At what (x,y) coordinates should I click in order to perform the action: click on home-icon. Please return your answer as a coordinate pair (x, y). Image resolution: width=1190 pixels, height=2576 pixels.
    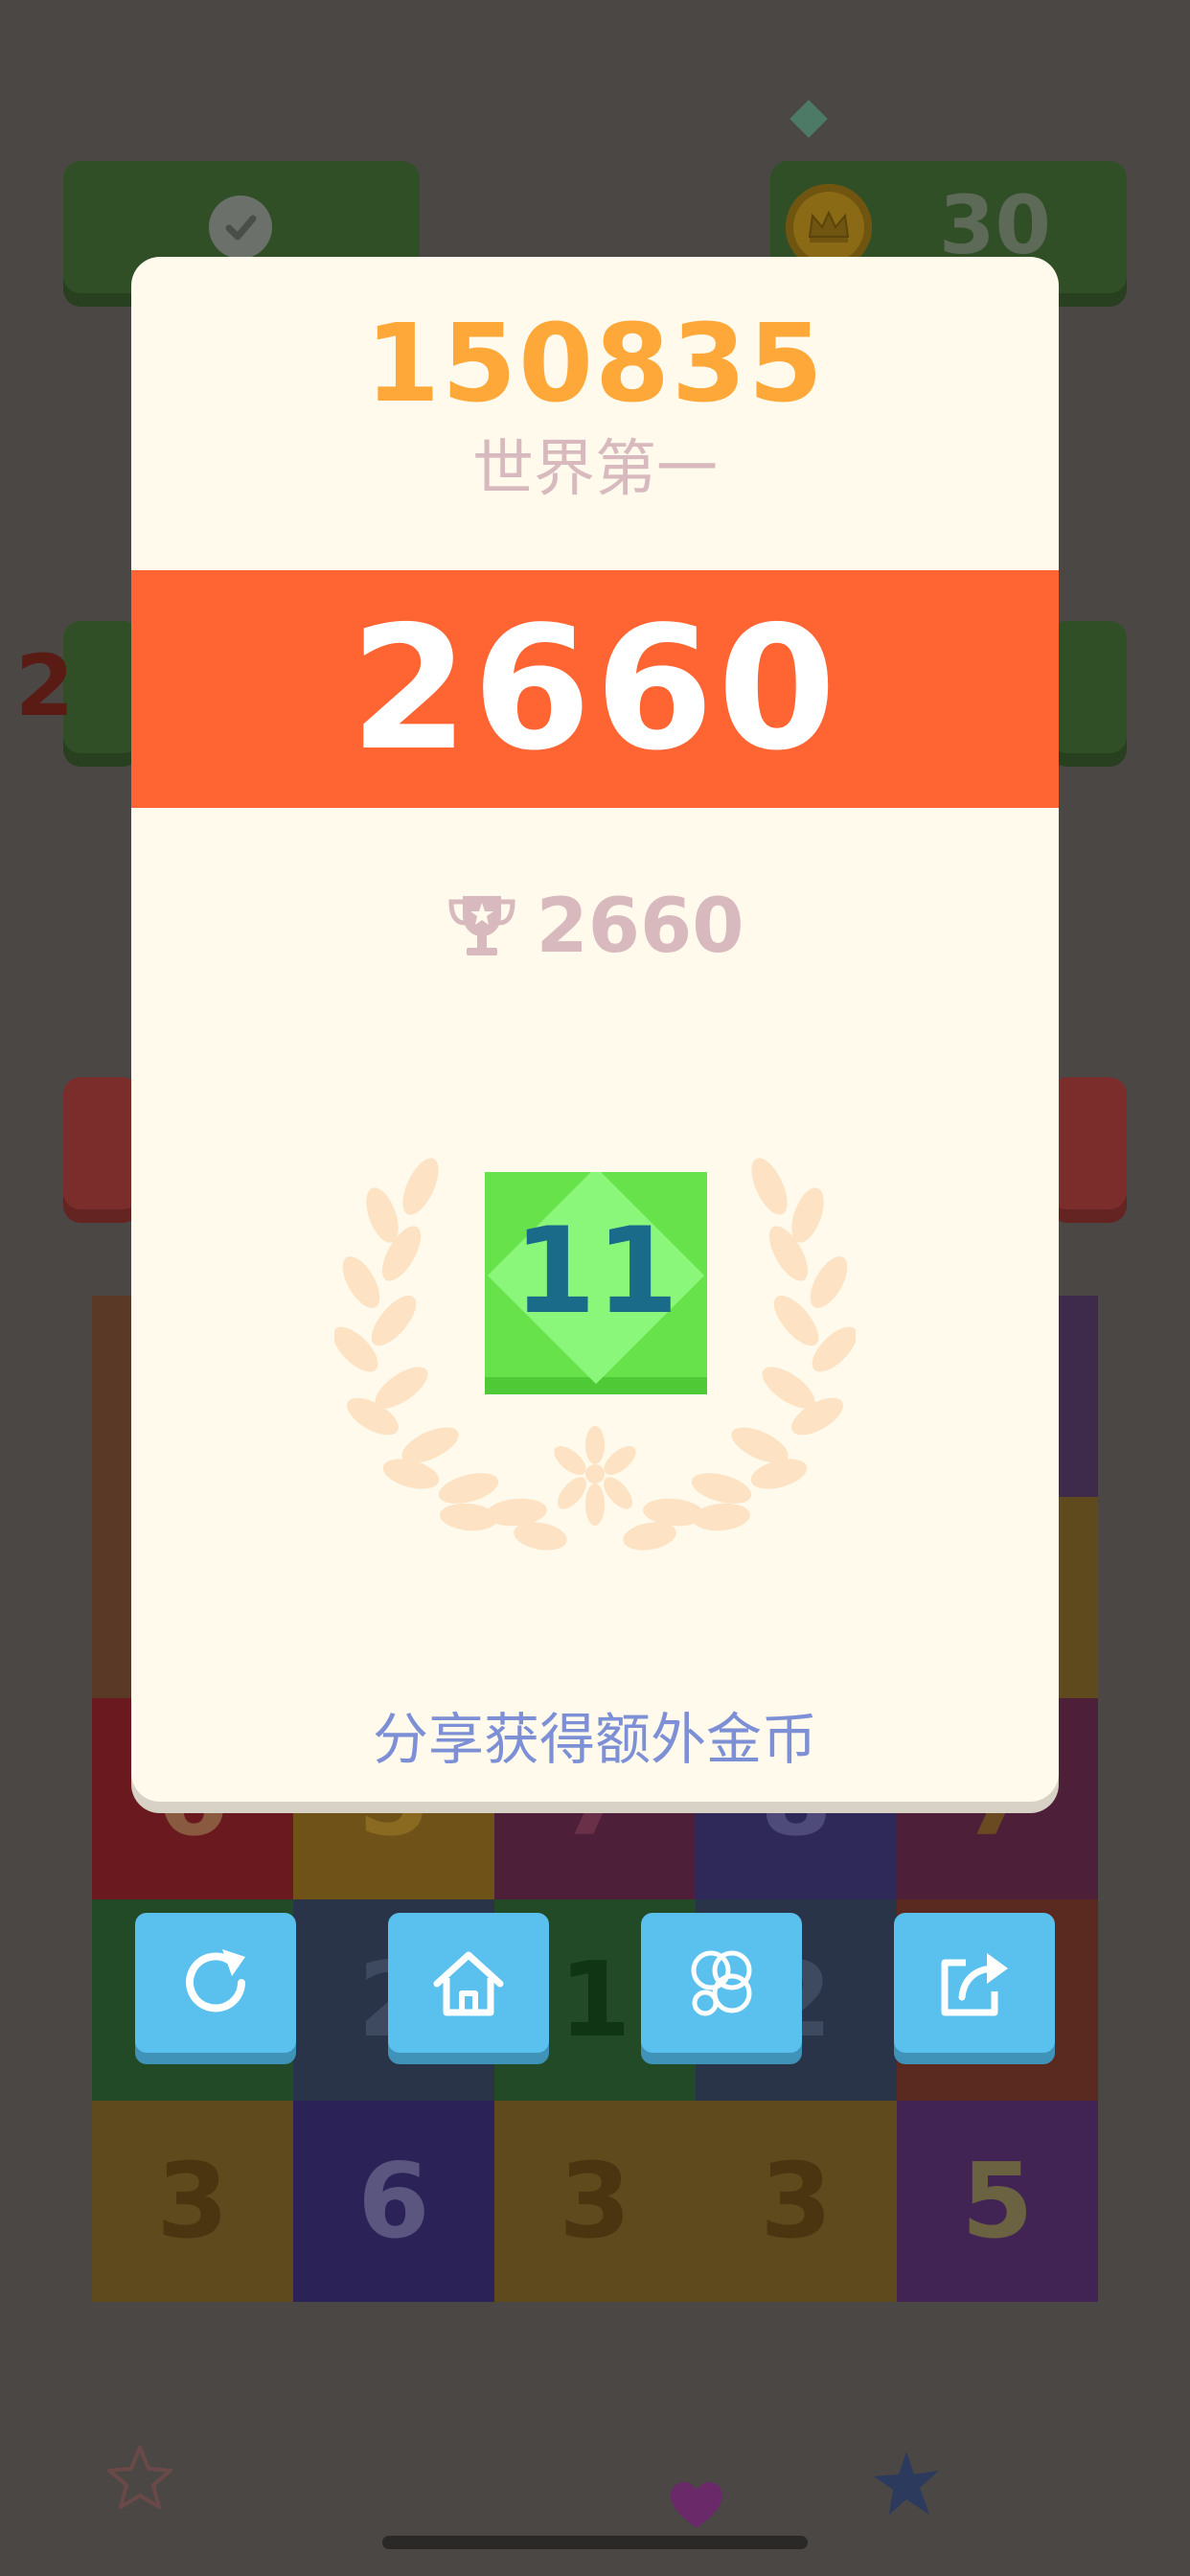
    Looking at the image, I should click on (468, 1983).